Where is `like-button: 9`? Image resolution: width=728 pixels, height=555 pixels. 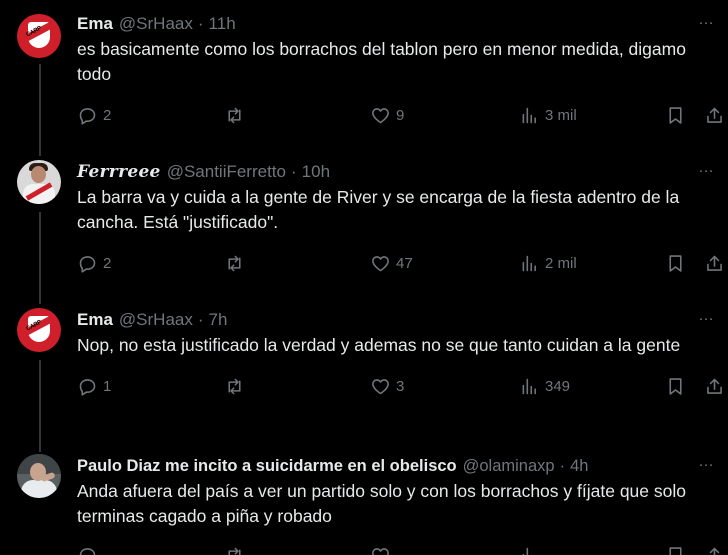 like-button: 9 is located at coordinates (387, 115).